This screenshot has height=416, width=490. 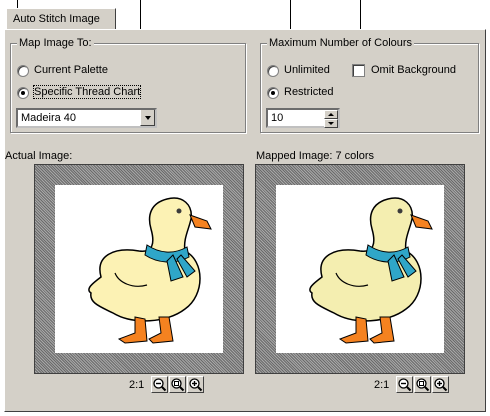 I want to click on colour-count-spinner: 10, so click(x=303, y=118).